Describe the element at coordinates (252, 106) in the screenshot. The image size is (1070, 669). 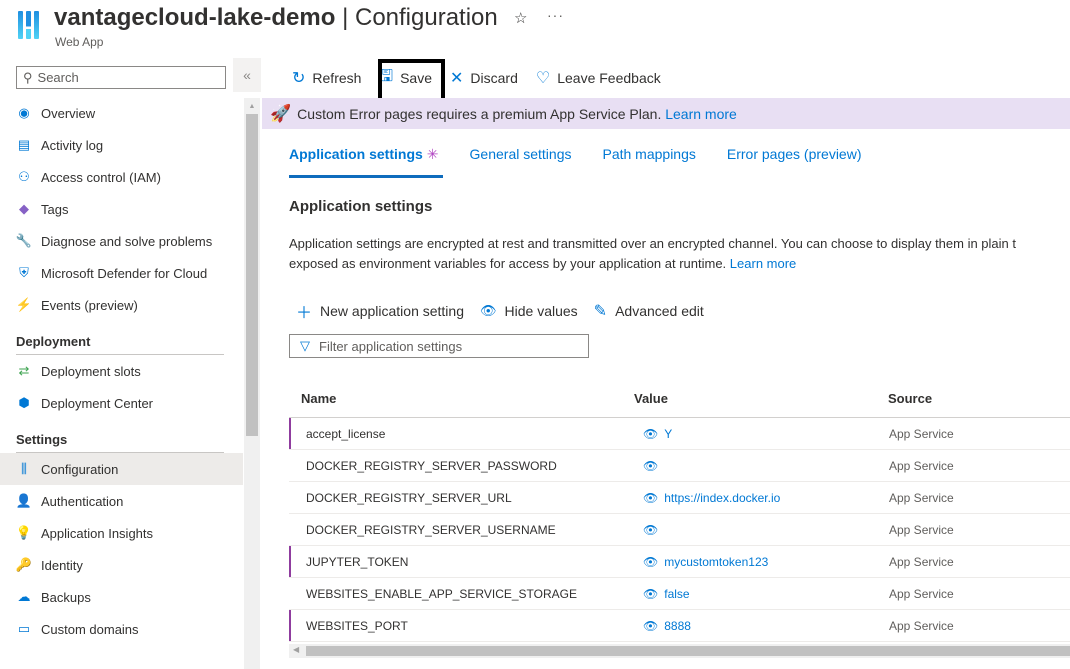
I see `scroll-up-arrow-icon: ▲` at that location.